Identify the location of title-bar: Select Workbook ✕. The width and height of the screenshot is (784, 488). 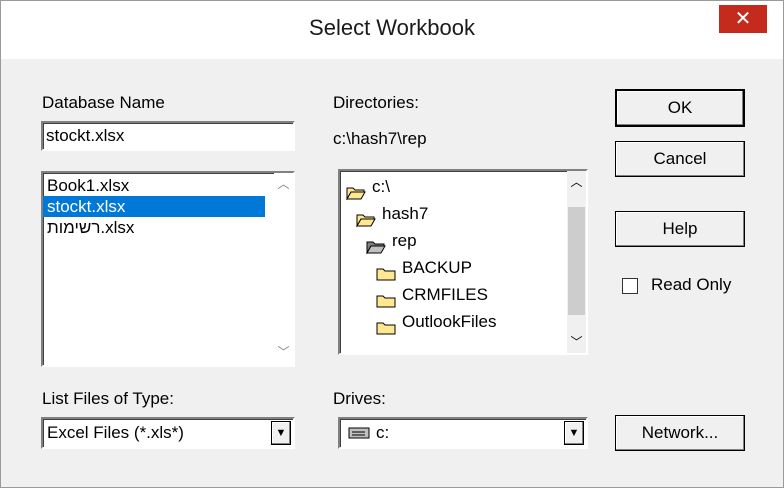
(392, 30).